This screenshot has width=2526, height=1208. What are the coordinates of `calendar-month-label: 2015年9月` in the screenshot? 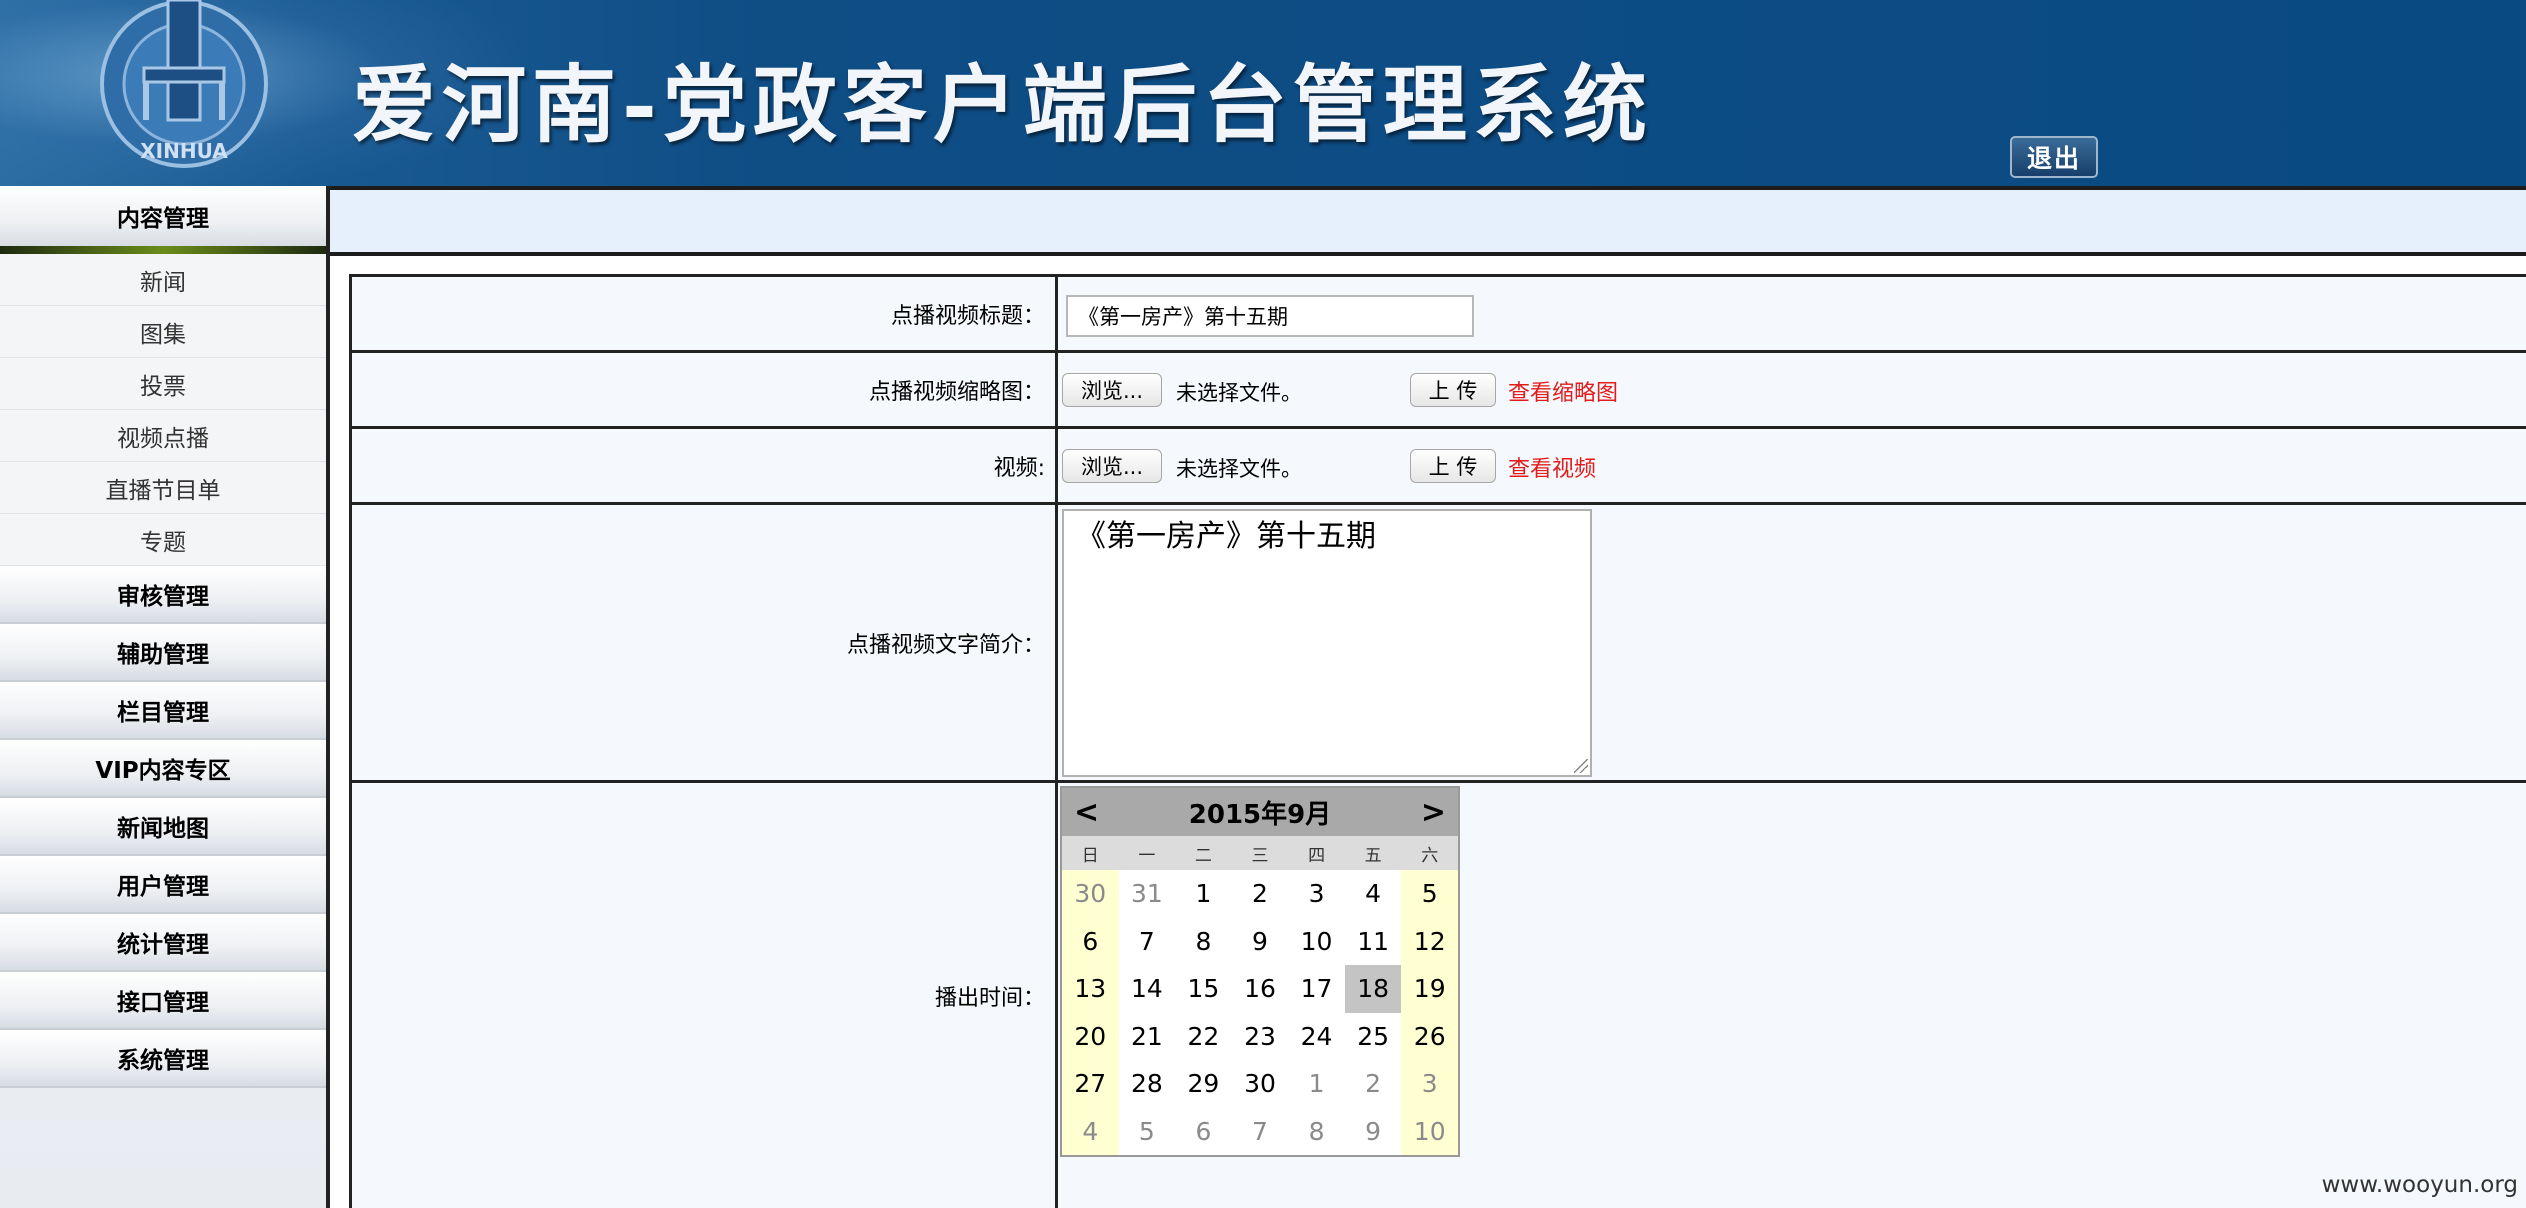 It's located at (1260, 814).